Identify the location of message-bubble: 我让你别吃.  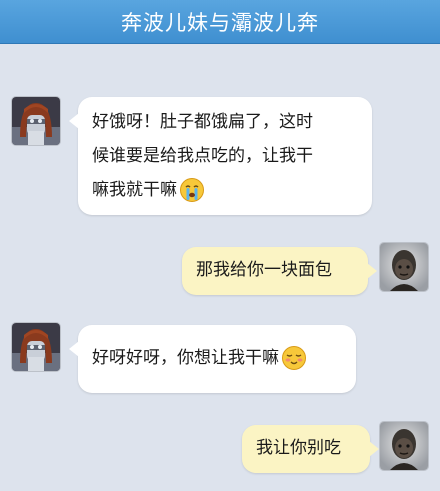
(310, 449).